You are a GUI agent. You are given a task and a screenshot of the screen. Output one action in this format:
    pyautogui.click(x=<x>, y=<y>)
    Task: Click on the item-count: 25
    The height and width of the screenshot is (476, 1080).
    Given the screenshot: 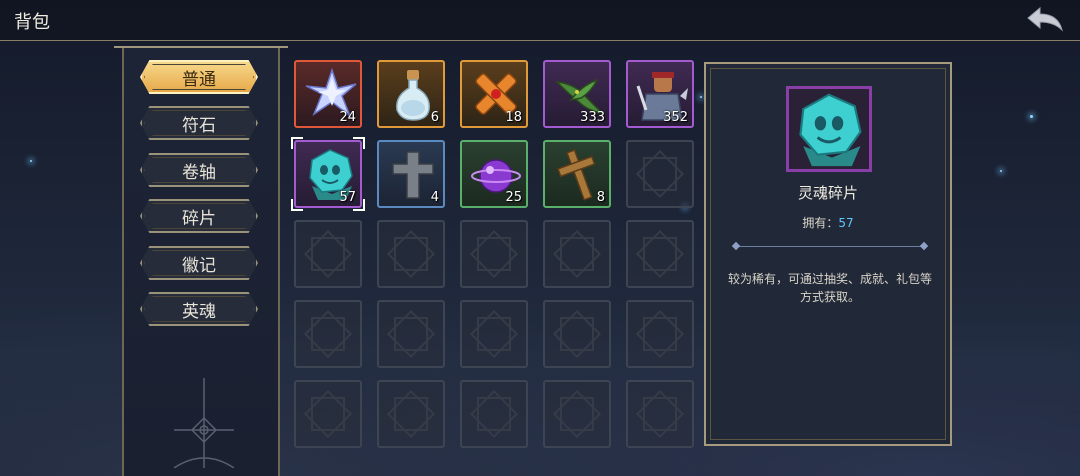 What is the action you would take?
    pyautogui.click(x=513, y=197)
    